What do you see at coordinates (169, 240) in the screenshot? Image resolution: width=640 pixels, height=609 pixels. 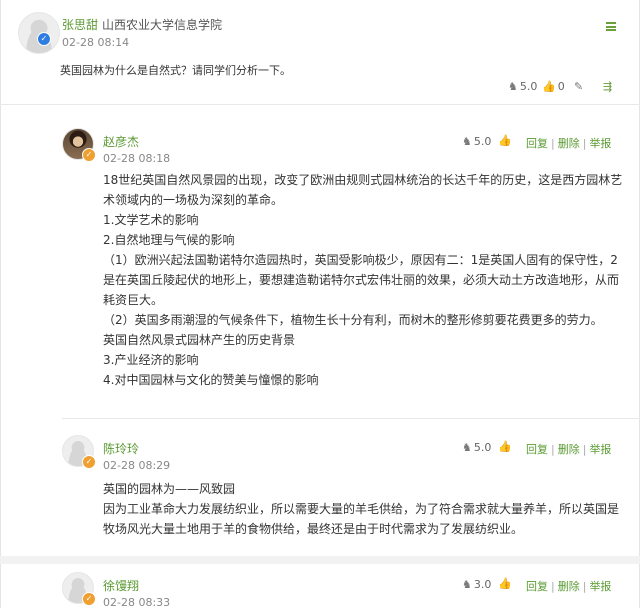 I see `reply-line: 2.自然地理与气候的影响` at bounding box center [169, 240].